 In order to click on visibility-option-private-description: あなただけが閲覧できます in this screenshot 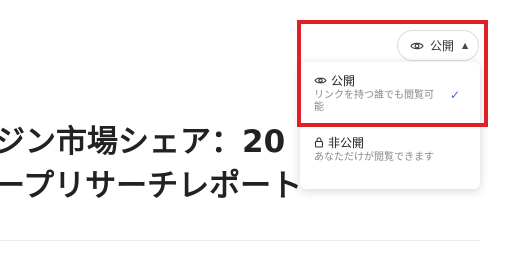, I will do `click(374, 157)`.